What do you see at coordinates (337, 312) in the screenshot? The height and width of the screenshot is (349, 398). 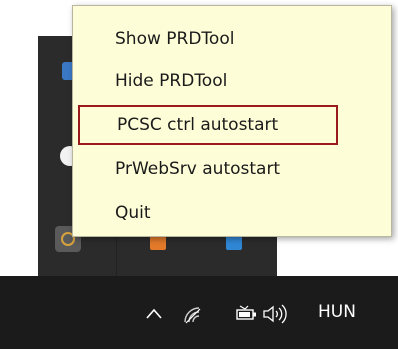 I see `input-language-indicator: HUN` at bounding box center [337, 312].